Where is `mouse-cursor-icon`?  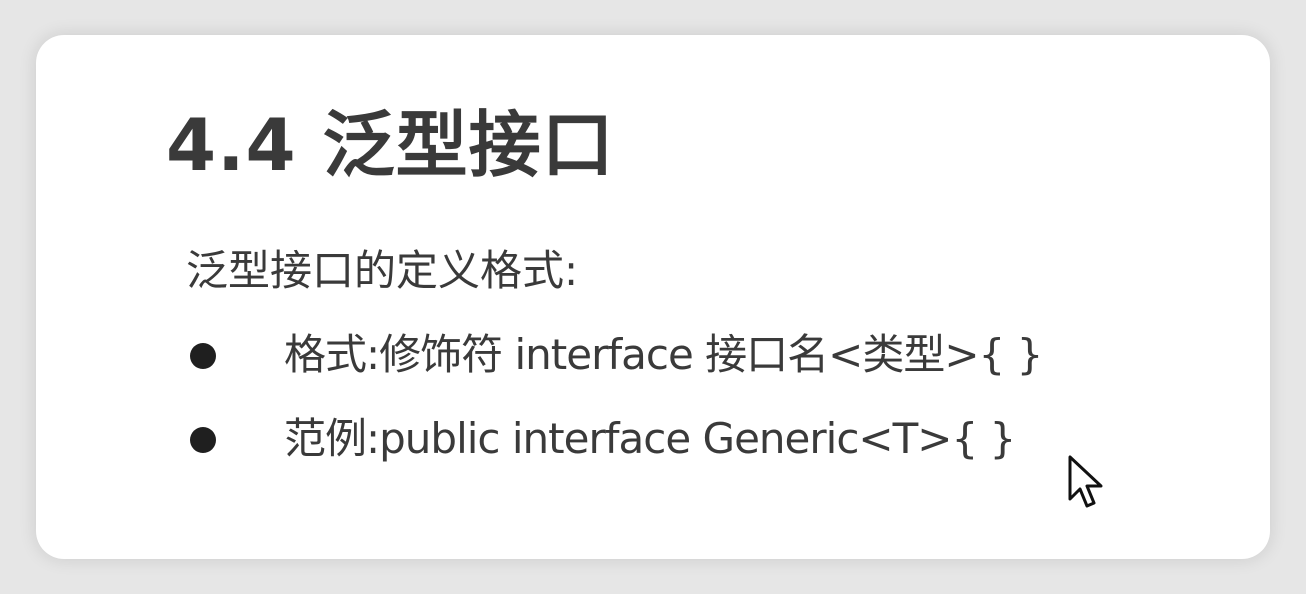
mouse-cursor-icon is located at coordinates (1085, 481).